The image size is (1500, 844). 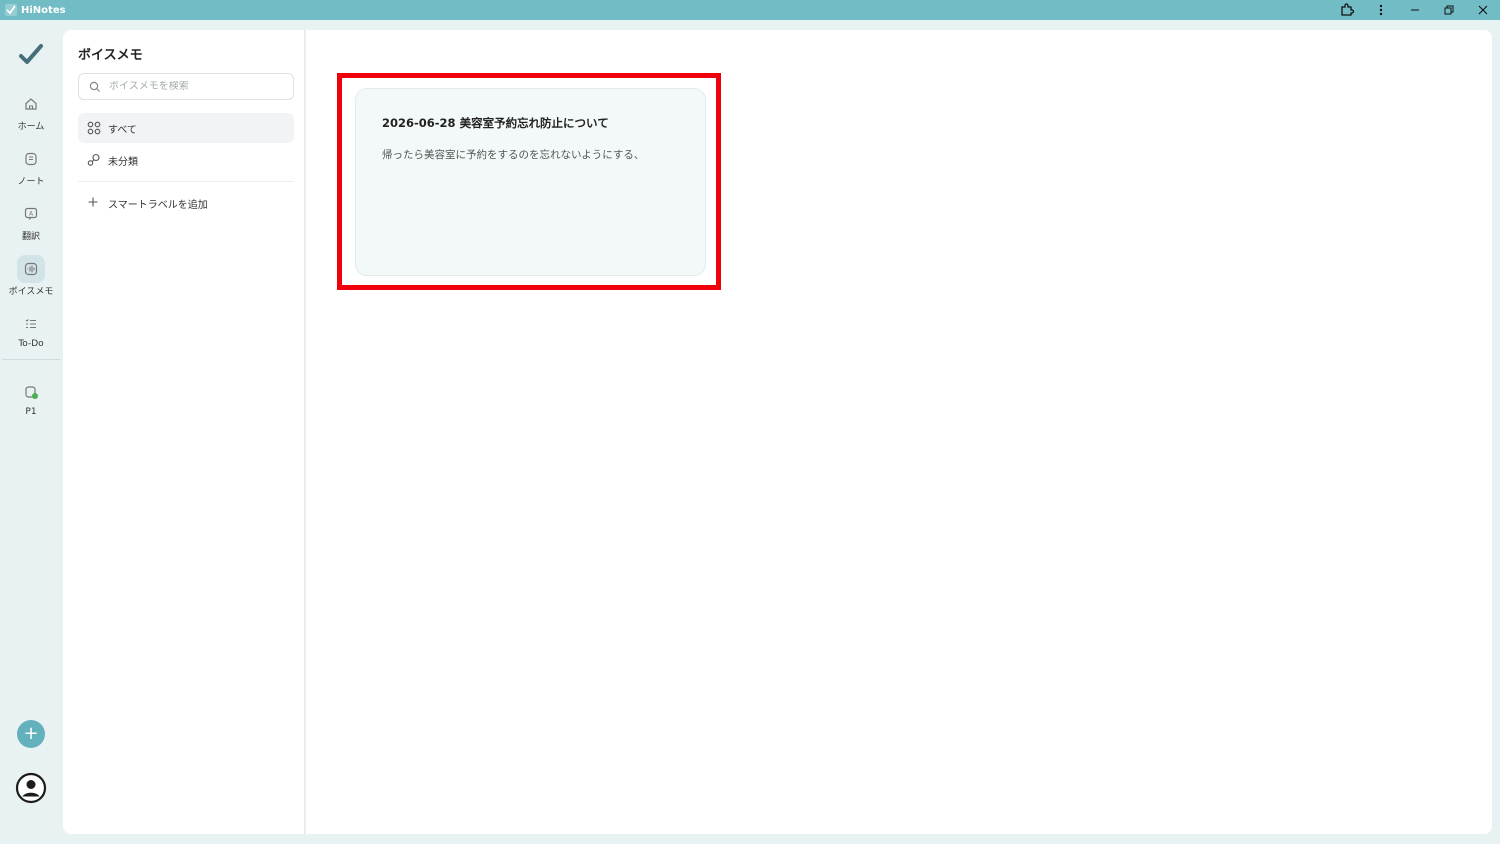 I want to click on rail-item-notes: ノート, so click(x=31, y=170).